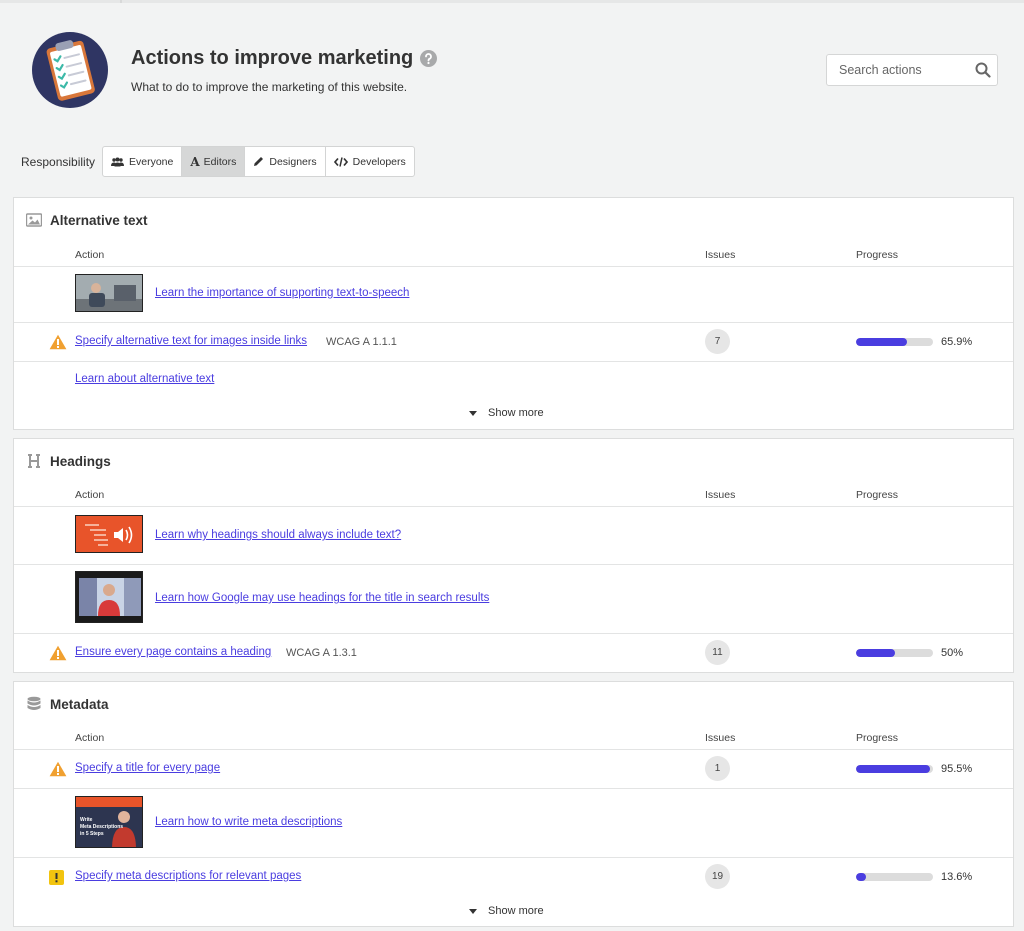 This screenshot has width=1024, height=931. What do you see at coordinates (513, 704) in the screenshot?
I see `section-header: Metadata` at bounding box center [513, 704].